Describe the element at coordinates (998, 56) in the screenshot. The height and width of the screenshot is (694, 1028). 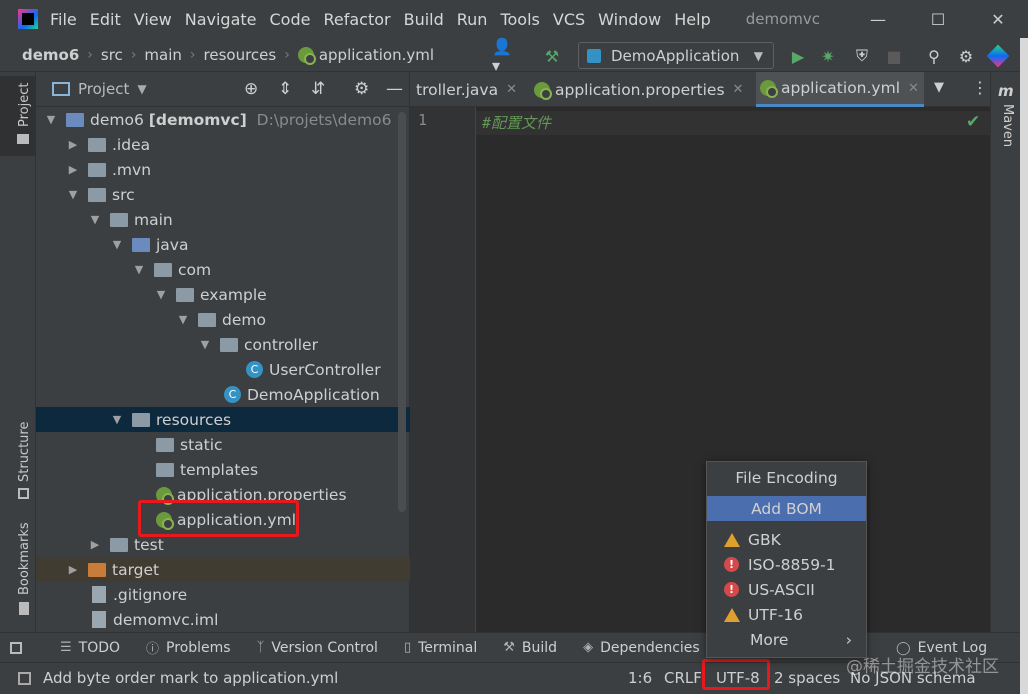
I see `toolbox-icon` at that location.